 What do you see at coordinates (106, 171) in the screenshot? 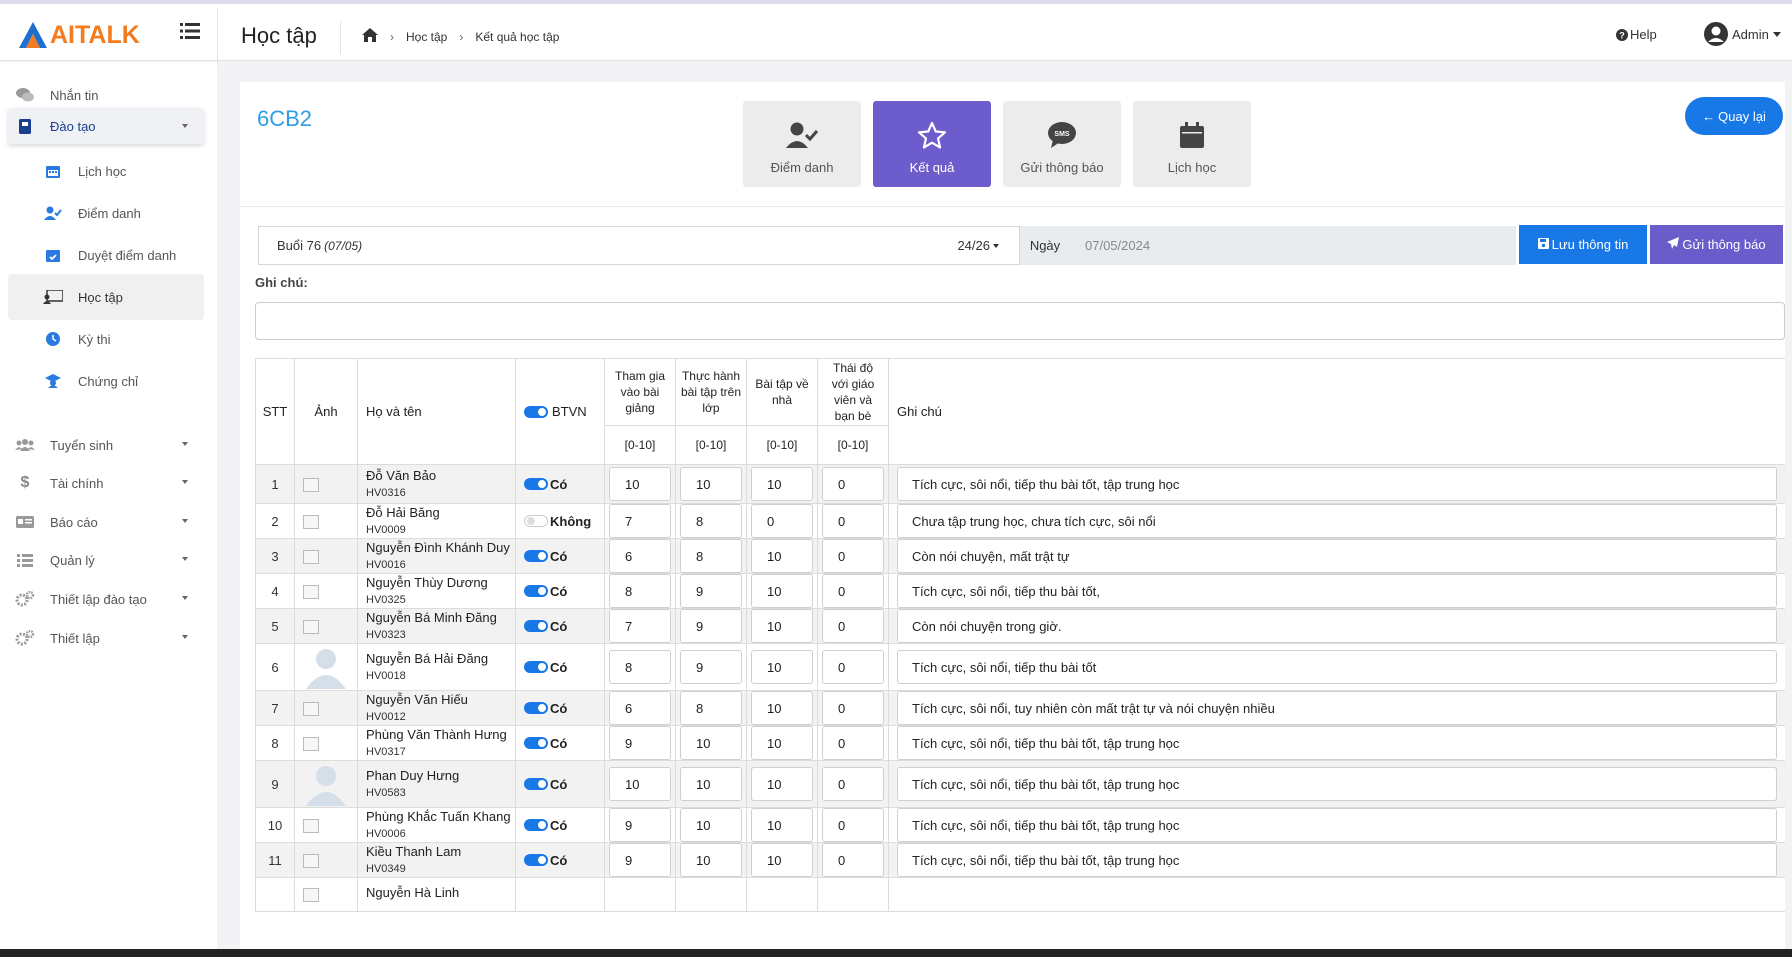
I see `sidebar-item-schedule: Lịch học` at bounding box center [106, 171].